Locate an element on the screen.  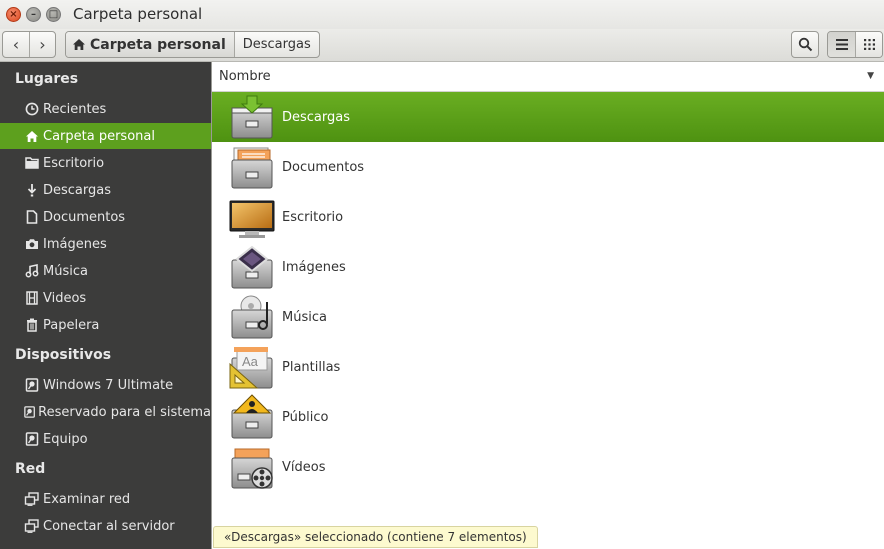
file-name: Imágenes is located at coordinates (314, 267).